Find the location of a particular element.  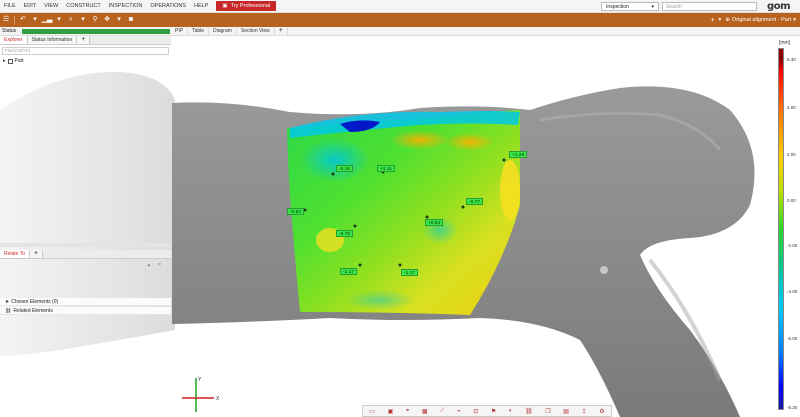

menu-file: FILE is located at coordinates (10, 6).